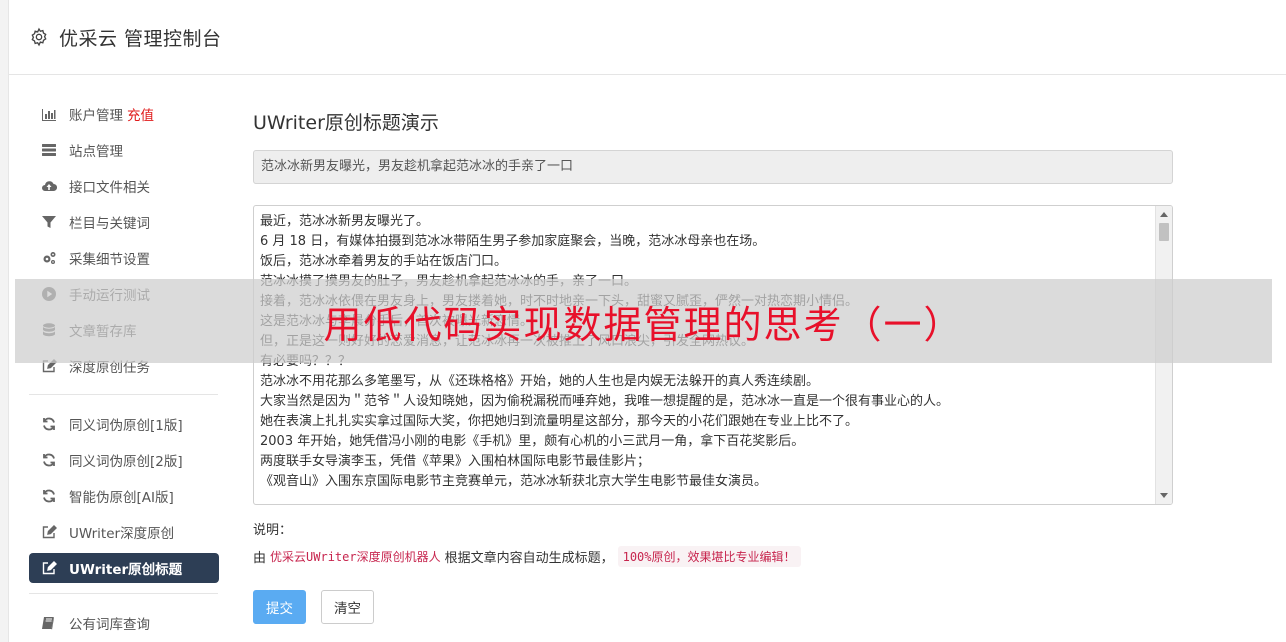 The height and width of the screenshot is (642, 1286). Describe the element at coordinates (273, 530) in the screenshot. I see `note-label: 说明：` at that location.